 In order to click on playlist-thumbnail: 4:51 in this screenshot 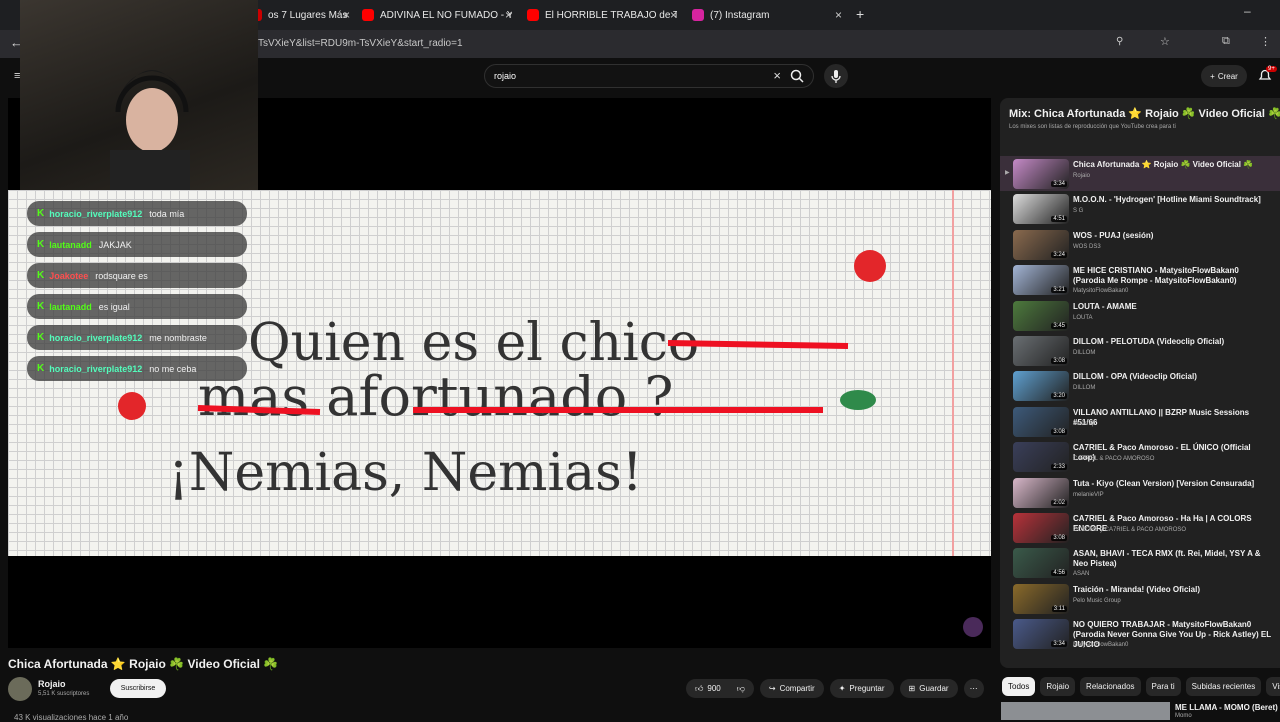, I will do `click(1041, 209)`.